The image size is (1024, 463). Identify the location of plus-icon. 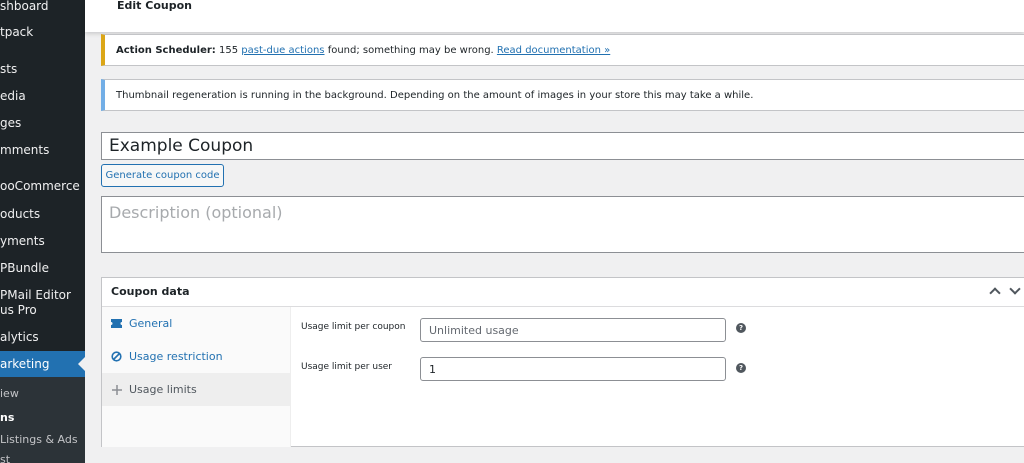
(116, 389).